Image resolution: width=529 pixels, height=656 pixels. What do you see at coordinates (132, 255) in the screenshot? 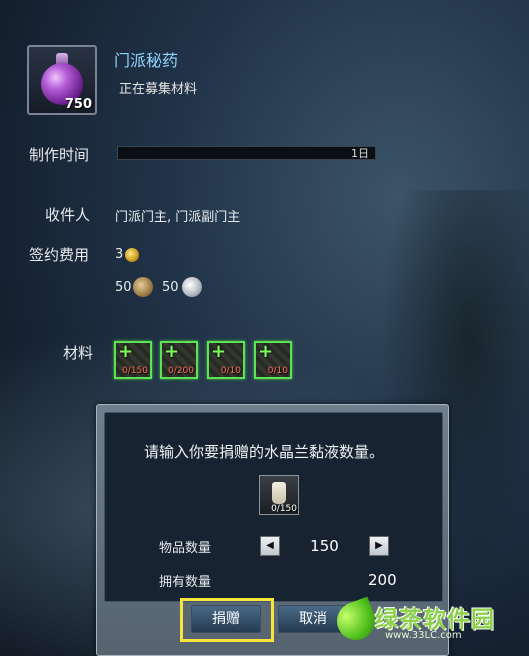
I see `gold-coin-icon` at bounding box center [132, 255].